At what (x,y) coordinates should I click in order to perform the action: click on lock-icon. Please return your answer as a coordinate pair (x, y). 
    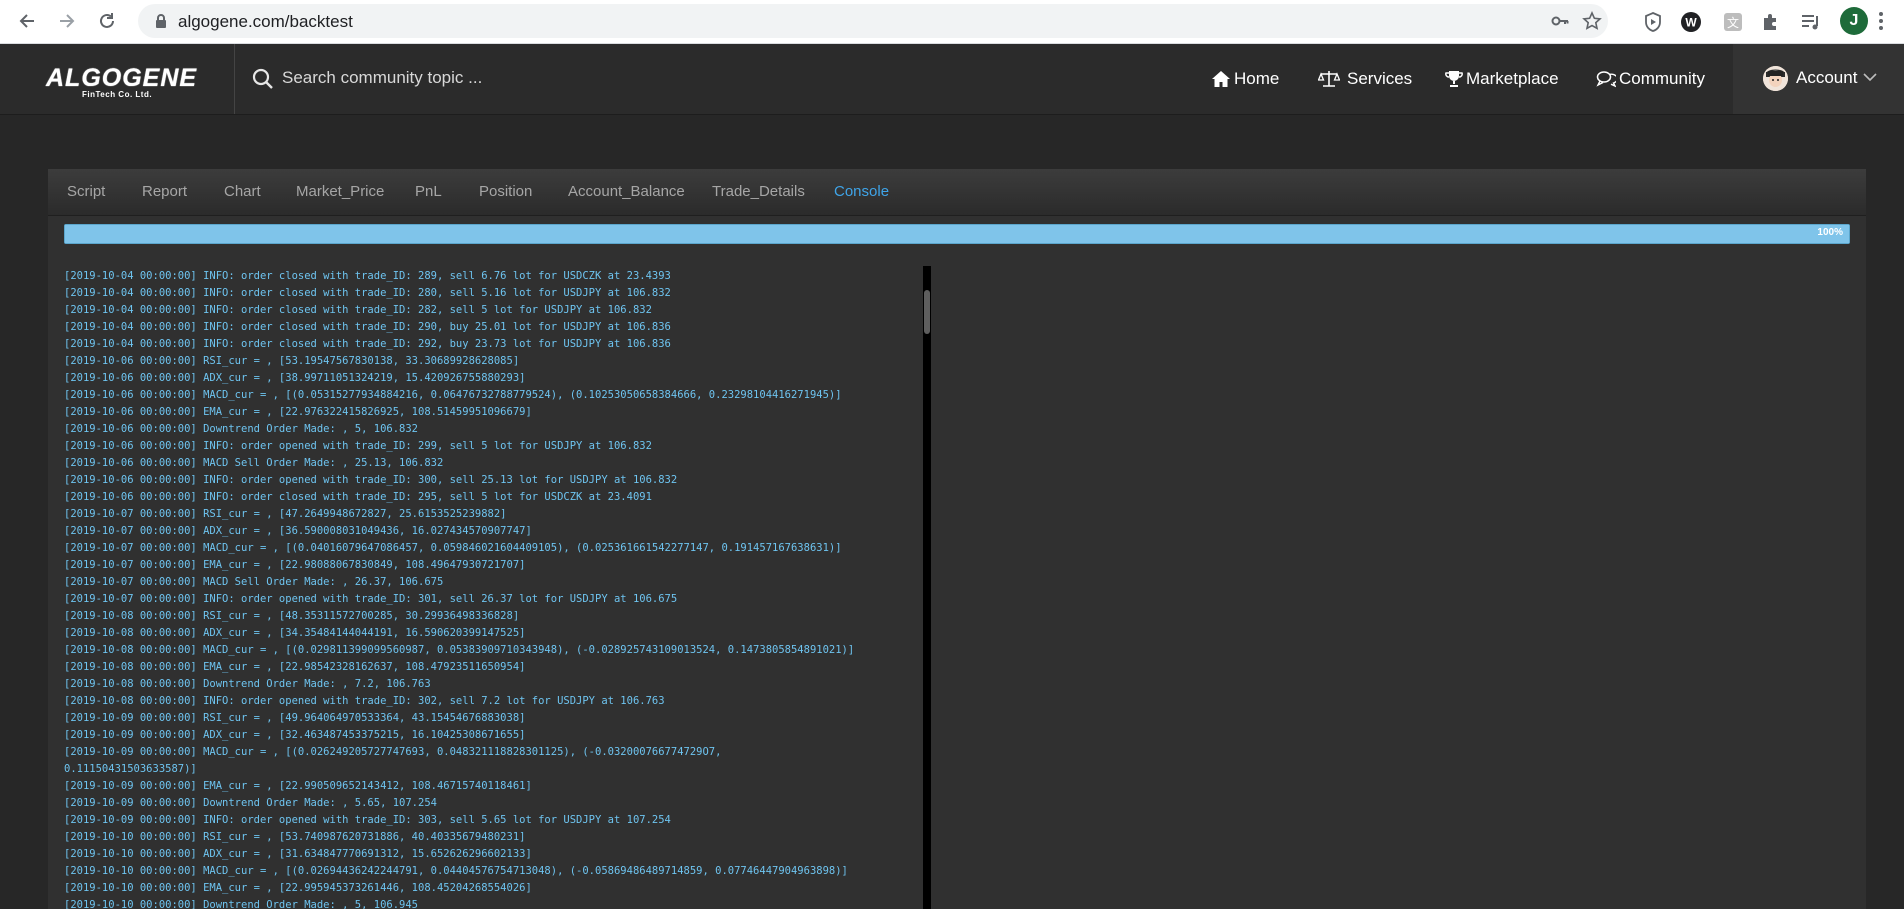
    Looking at the image, I should click on (161, 21).